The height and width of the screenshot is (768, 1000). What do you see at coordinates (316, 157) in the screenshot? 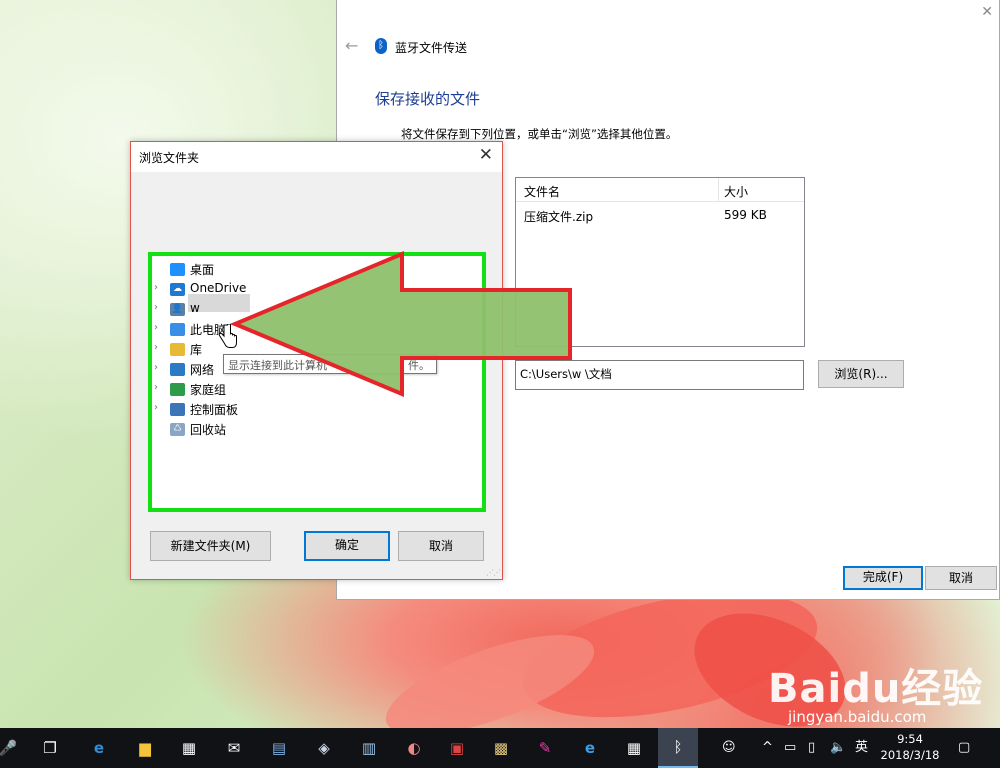
I see `dialog-titlebar: 浏览文件夹 ✕` at bounding box center [316, 157].